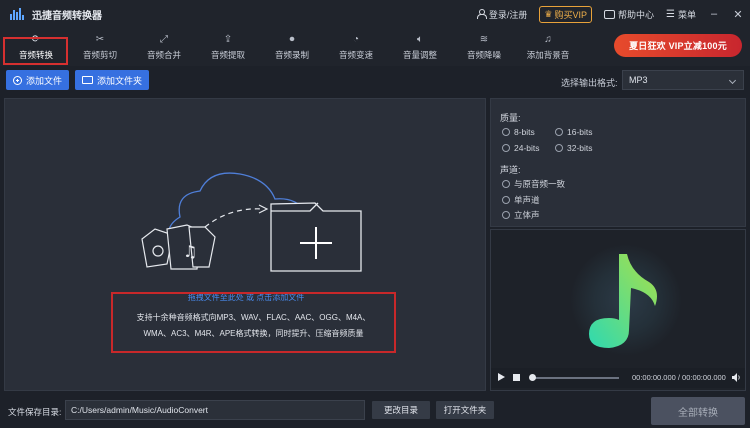  I want to click on change-dir-button: 更改目录, so click(401, 410).